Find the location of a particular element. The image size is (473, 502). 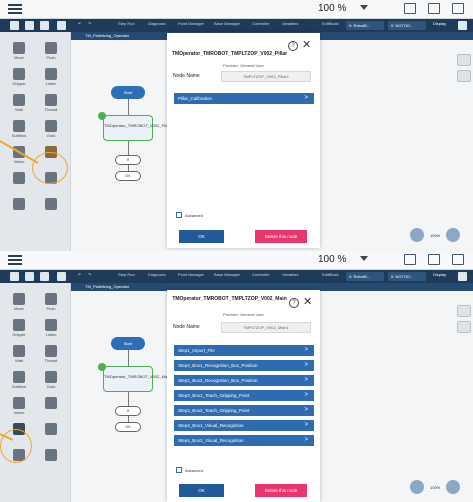

item-step3-box2-teach: Step3_Box2_Teach_Gripping_Point > is located at coordinates (244, 410).